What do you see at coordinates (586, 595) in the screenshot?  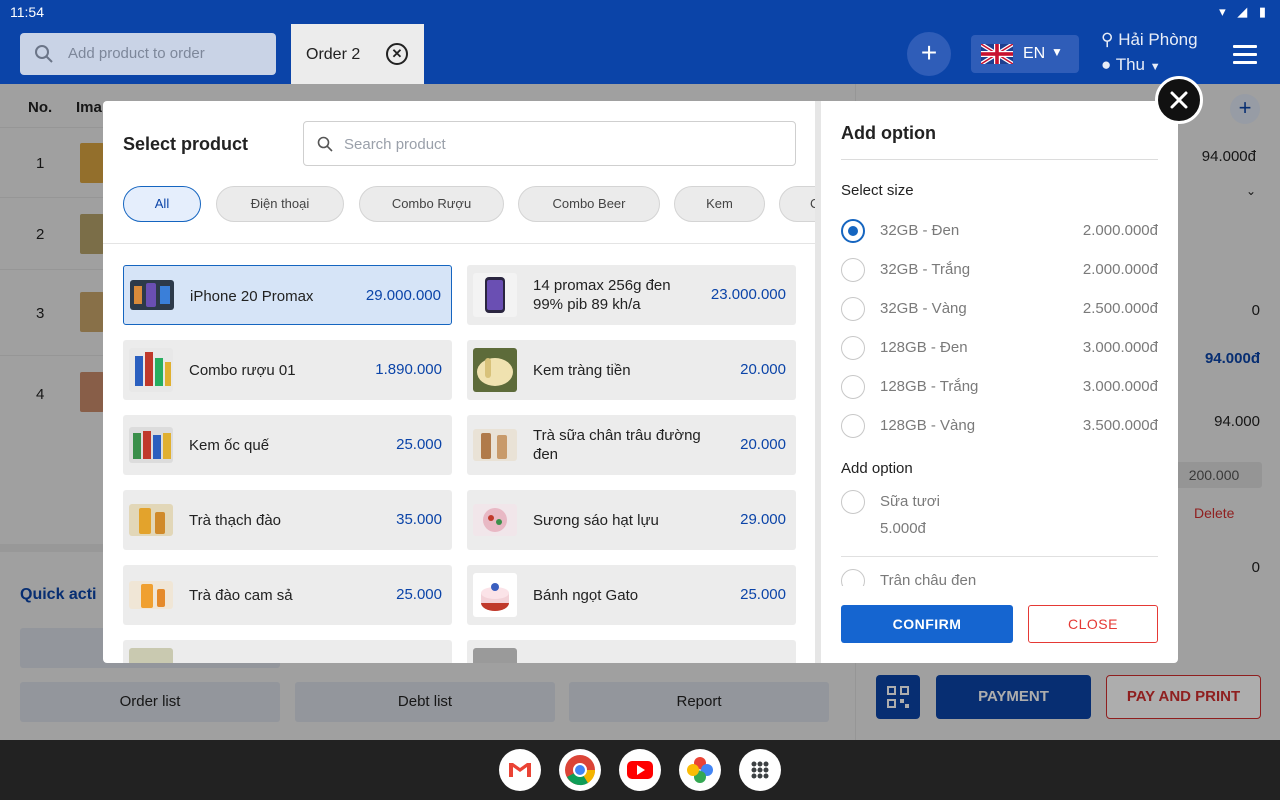 I see `product-name: Bánh ngọt Gato` at bounding box center [586, 595].